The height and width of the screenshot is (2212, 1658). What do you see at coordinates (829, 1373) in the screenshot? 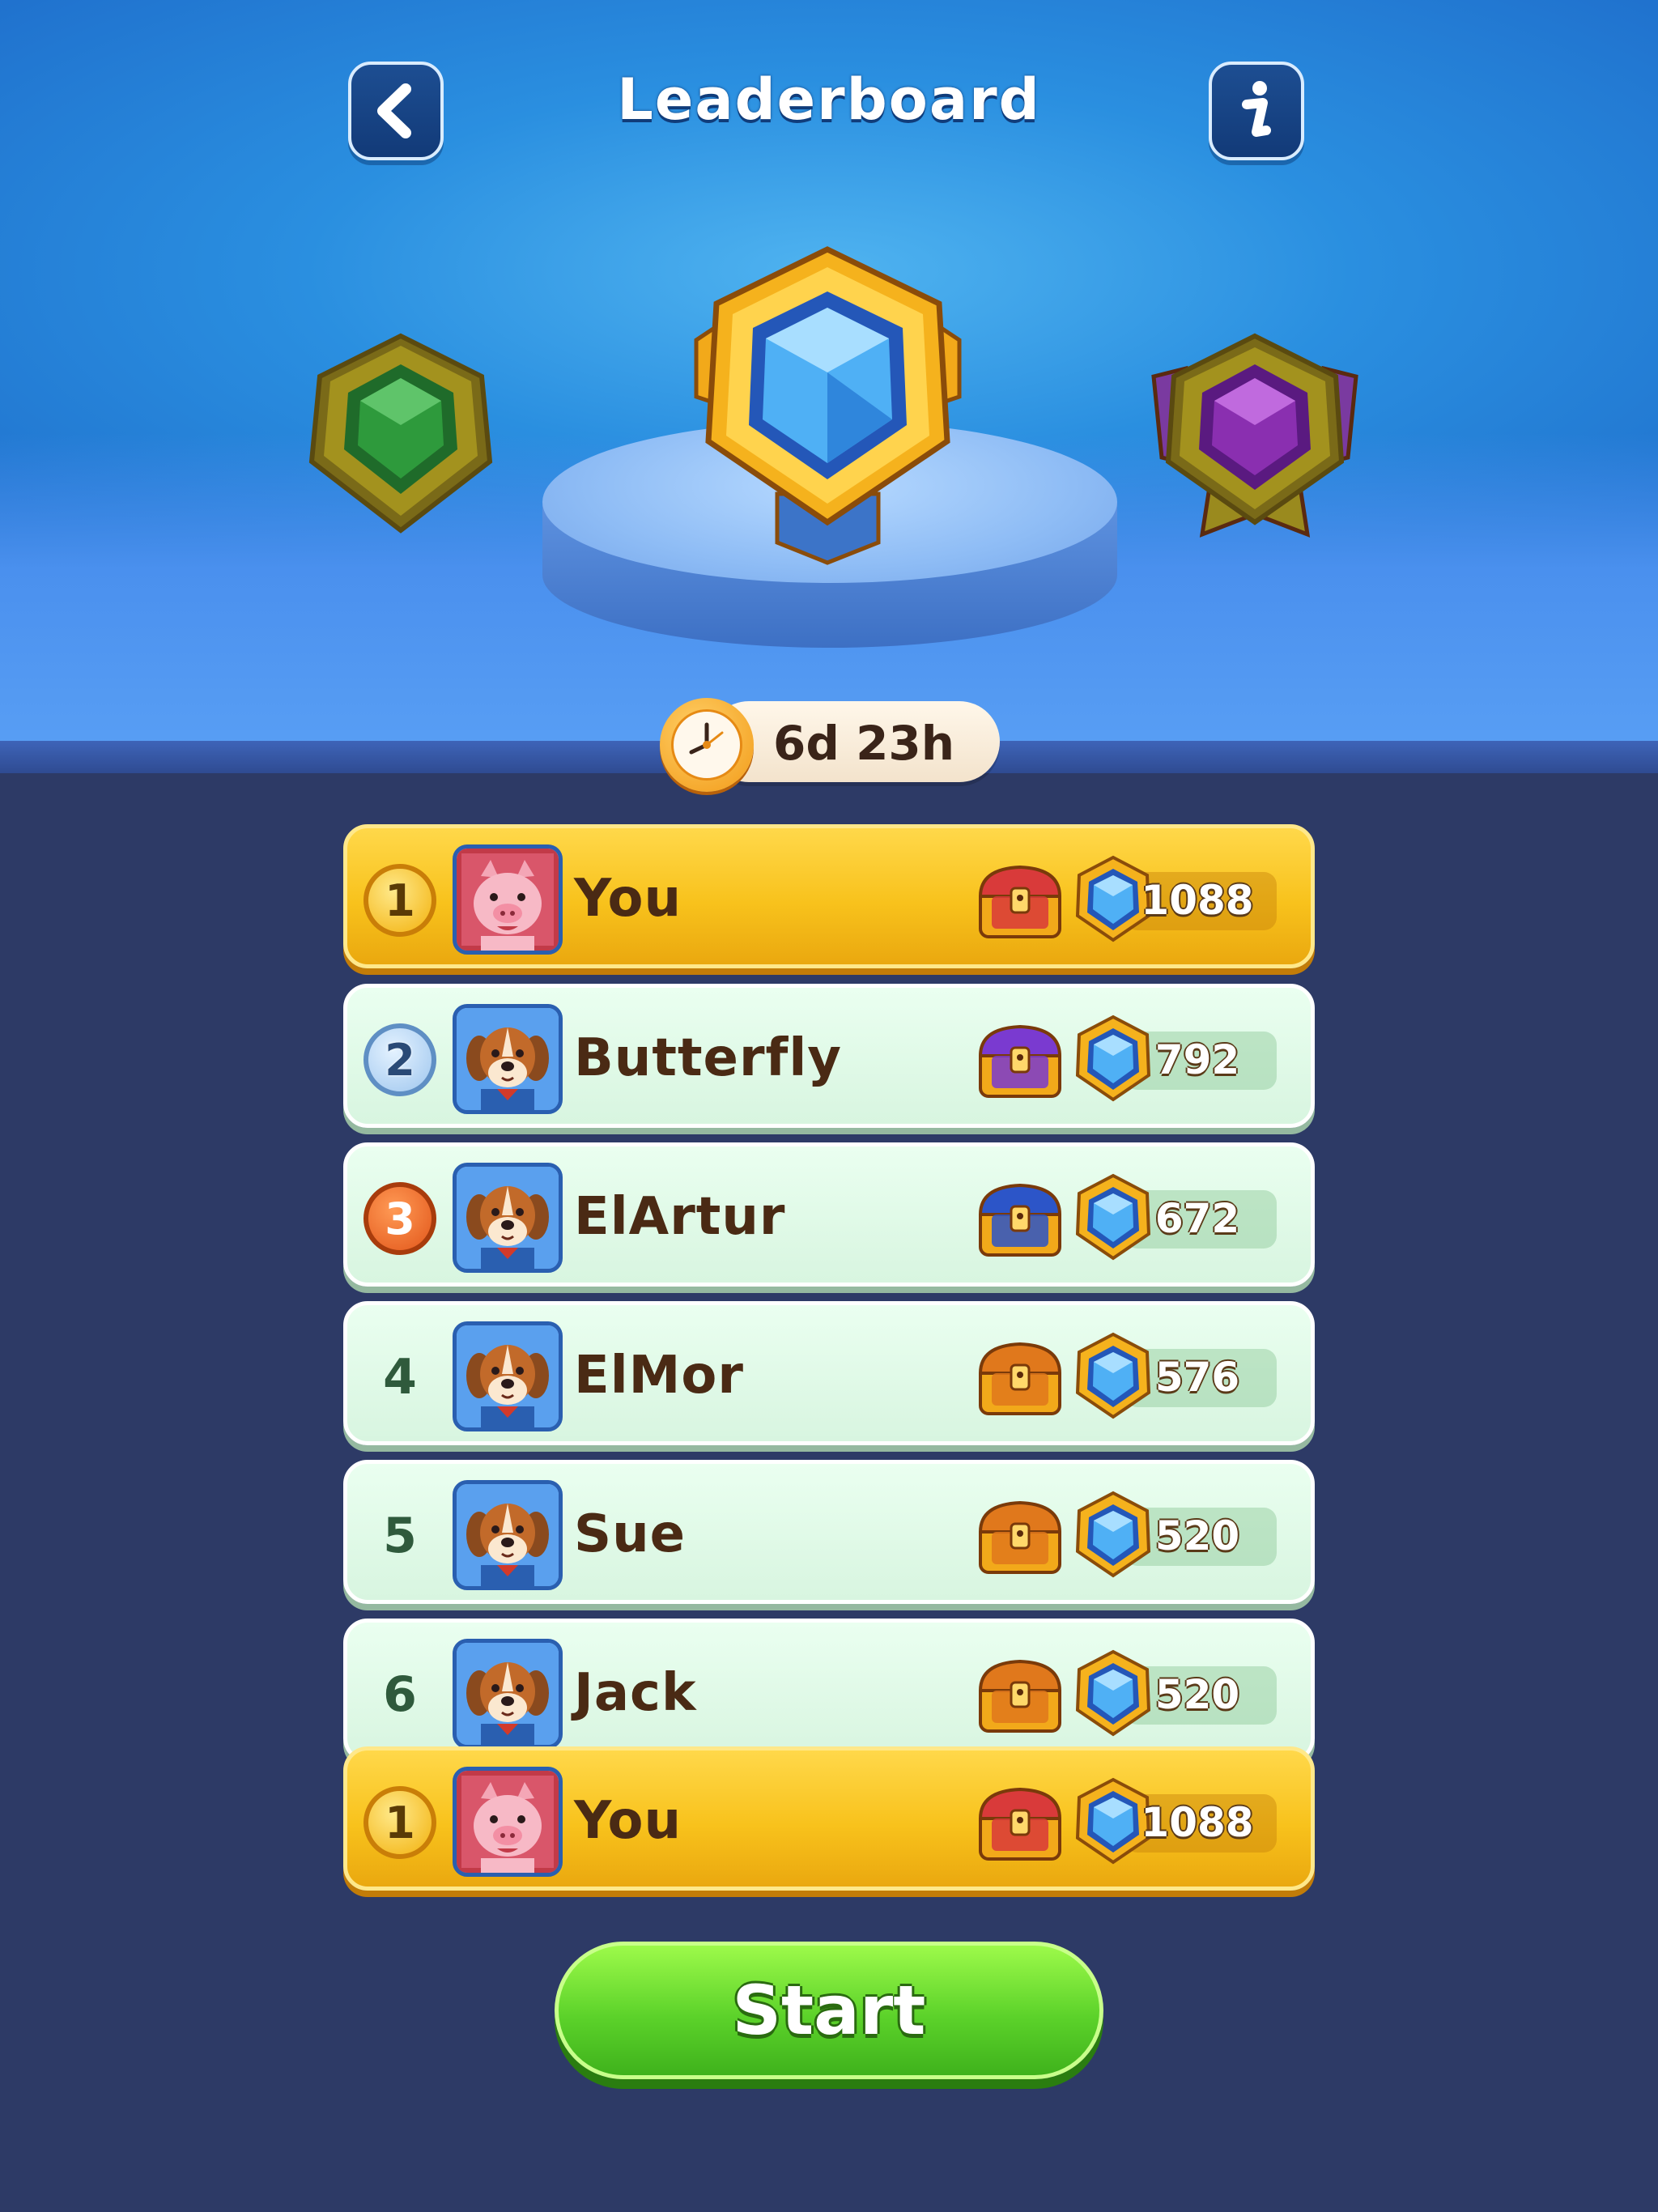
I see `leaderboard-row: 4 ElMor 576` at bounding box center [829, 1373].